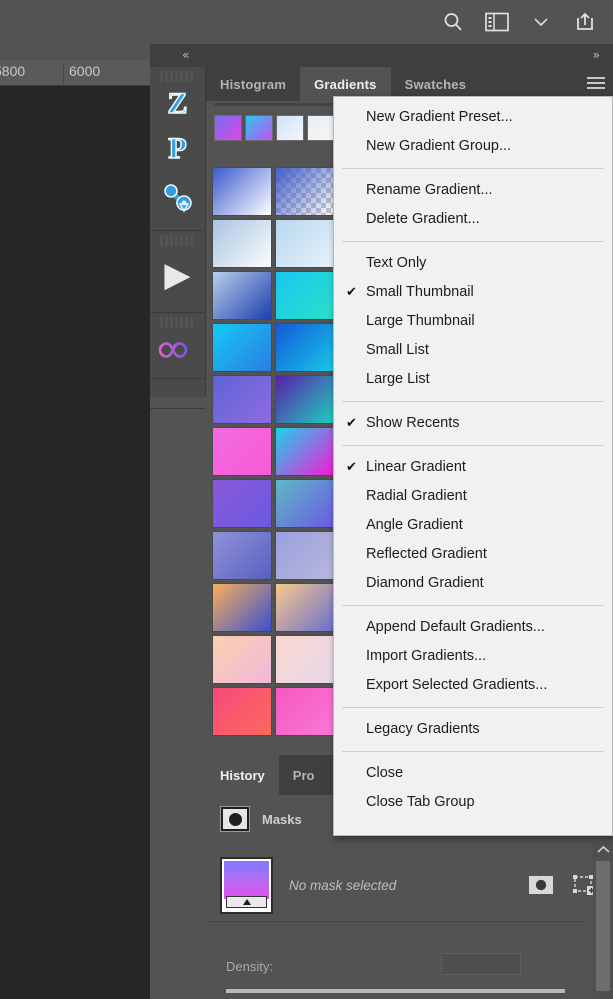 This screenshot has width=613, height=999. I want to click on tab-properties: Pro, so click(304, 775).